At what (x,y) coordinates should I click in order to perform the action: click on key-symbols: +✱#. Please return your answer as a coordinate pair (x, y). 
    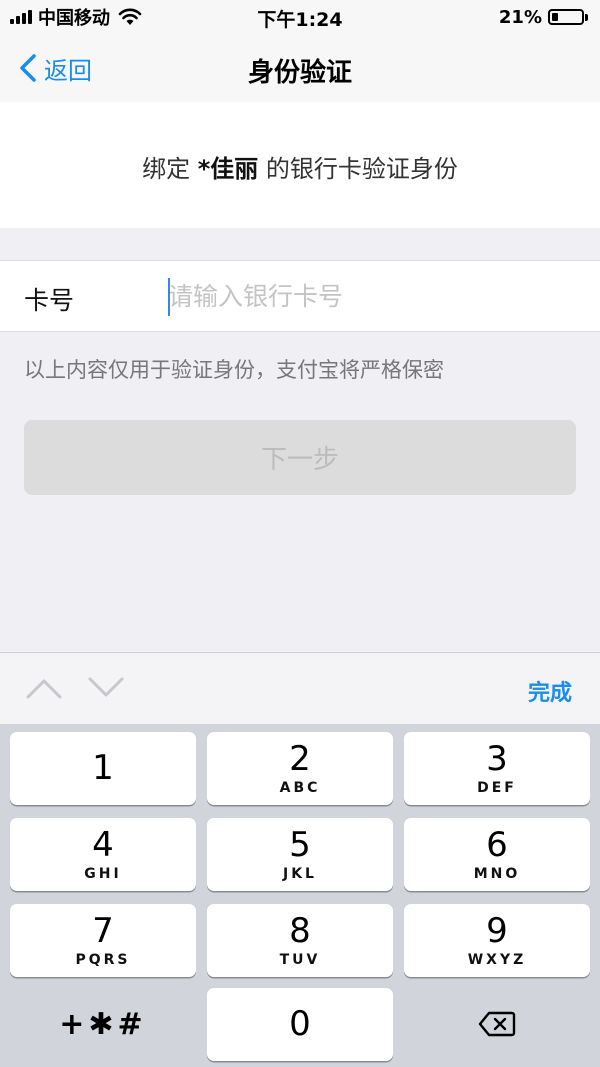
    Looking at the image, I should click on (103, 1024).